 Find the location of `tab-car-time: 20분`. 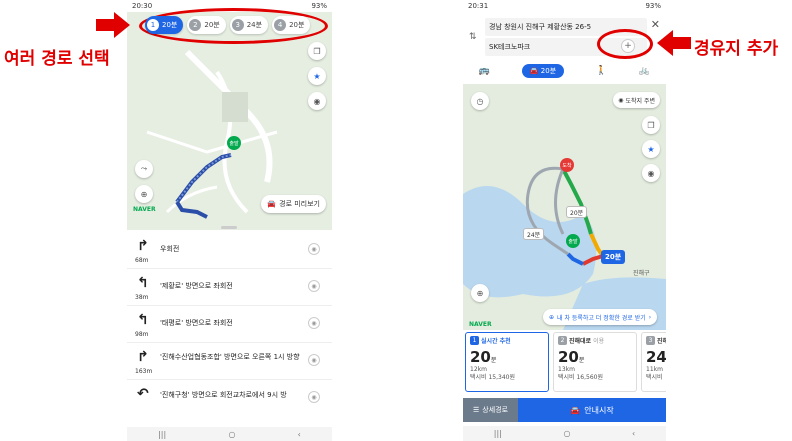

tab-car-time: 20분 is located at coordinates (548, 71).